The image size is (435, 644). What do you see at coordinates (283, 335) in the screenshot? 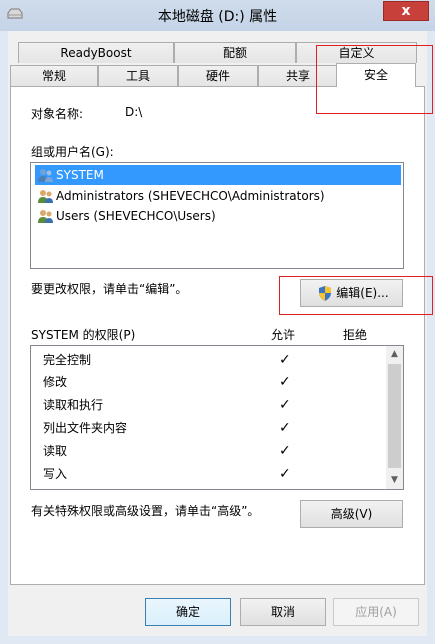
I see `allow-header: 允许` at bounding box center [283, 335].